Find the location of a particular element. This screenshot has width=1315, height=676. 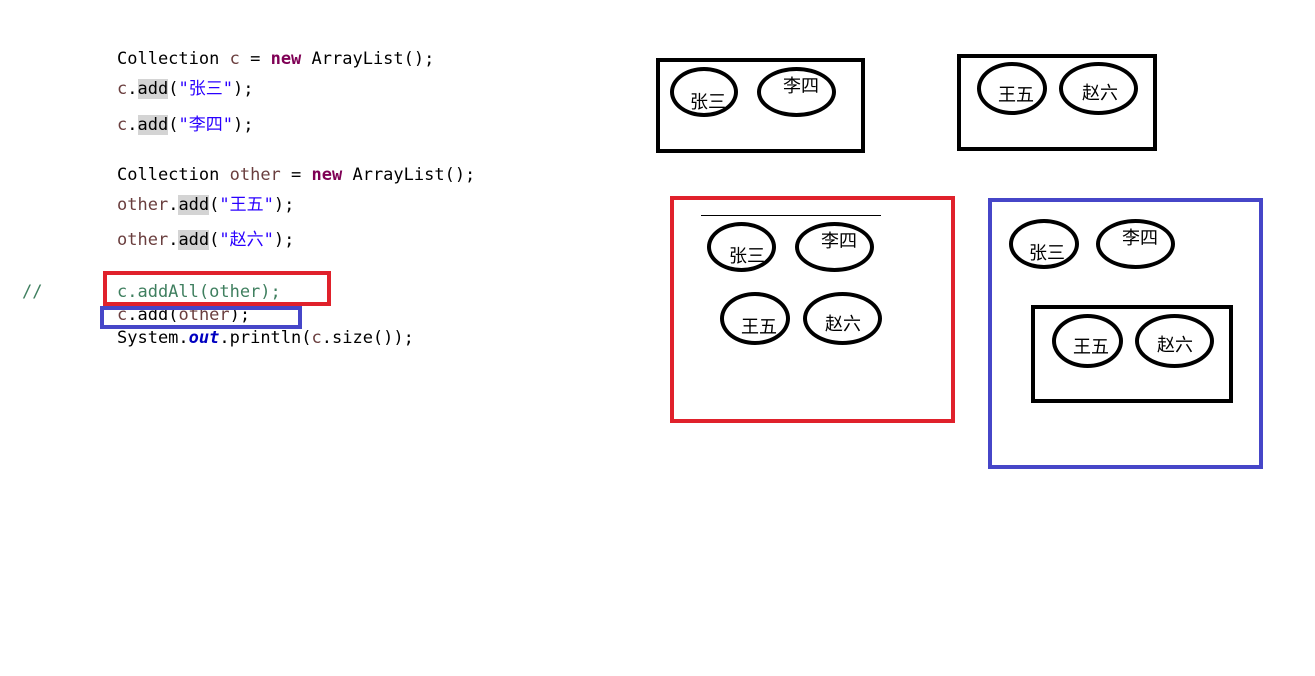

add-highlight-box is located at coordinates (201, 317).